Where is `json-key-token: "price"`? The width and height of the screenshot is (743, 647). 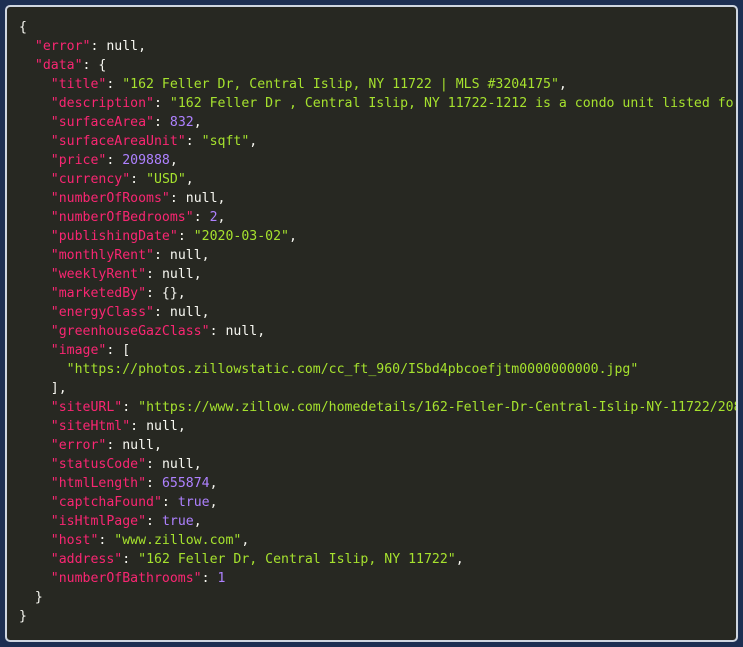 json-key-token: "price" is located at coordinates (78, 160).